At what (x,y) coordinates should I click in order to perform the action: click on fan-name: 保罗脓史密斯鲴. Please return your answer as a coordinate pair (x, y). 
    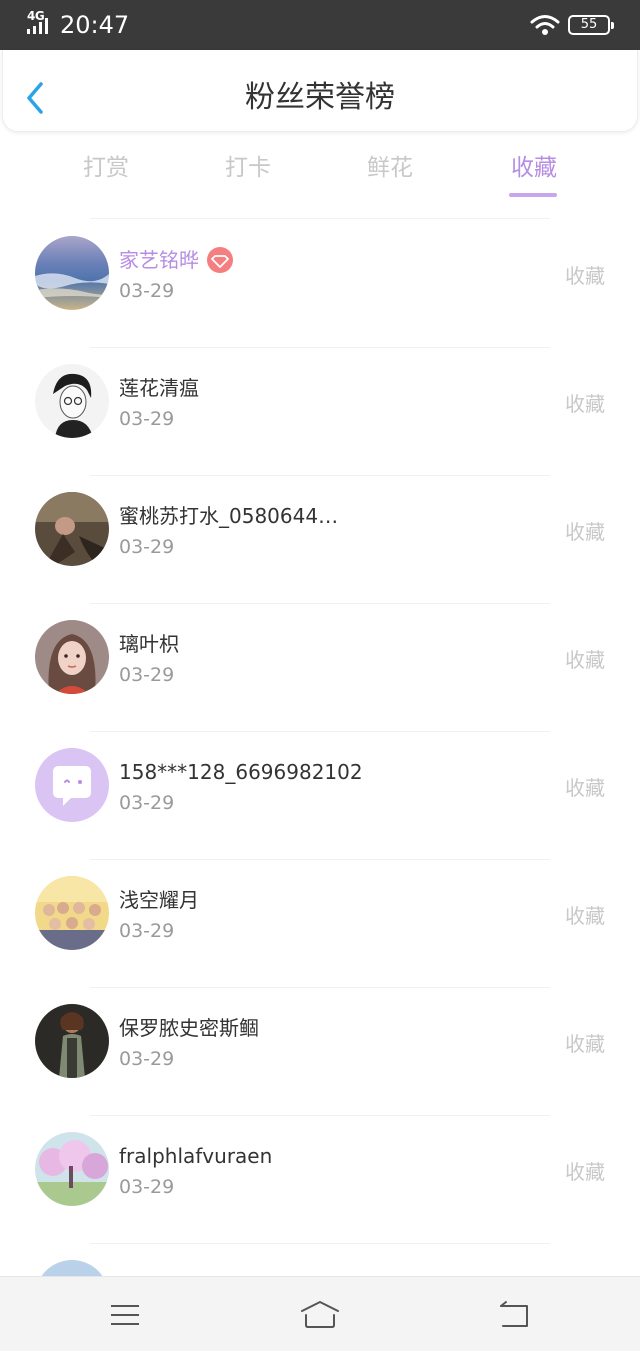
    Looking at the image, I should click on (189, 1028).